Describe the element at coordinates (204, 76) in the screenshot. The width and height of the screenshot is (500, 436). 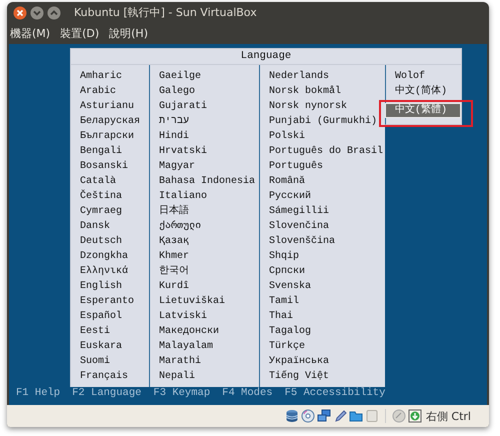
I see `language-option: Gaeilge` at that location.